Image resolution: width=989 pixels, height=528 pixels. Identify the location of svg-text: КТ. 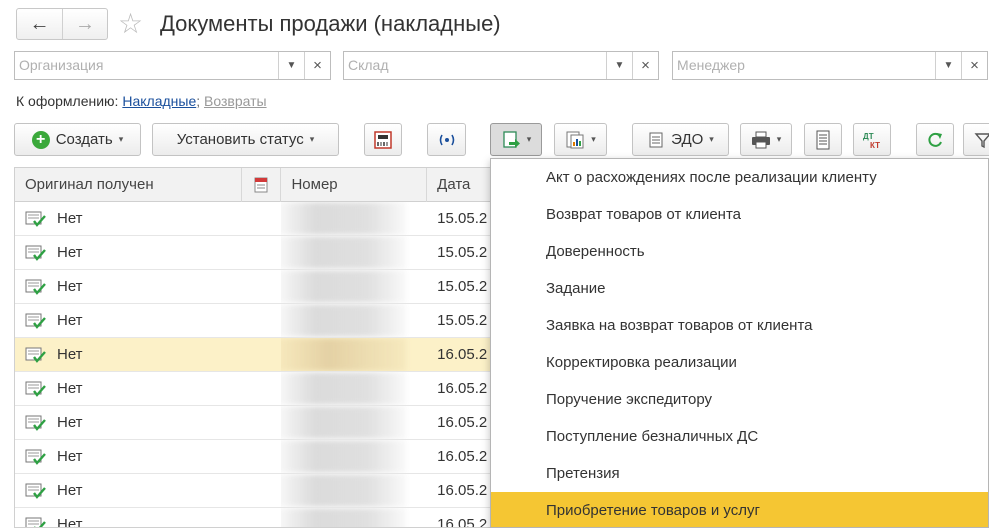
(875, 145).